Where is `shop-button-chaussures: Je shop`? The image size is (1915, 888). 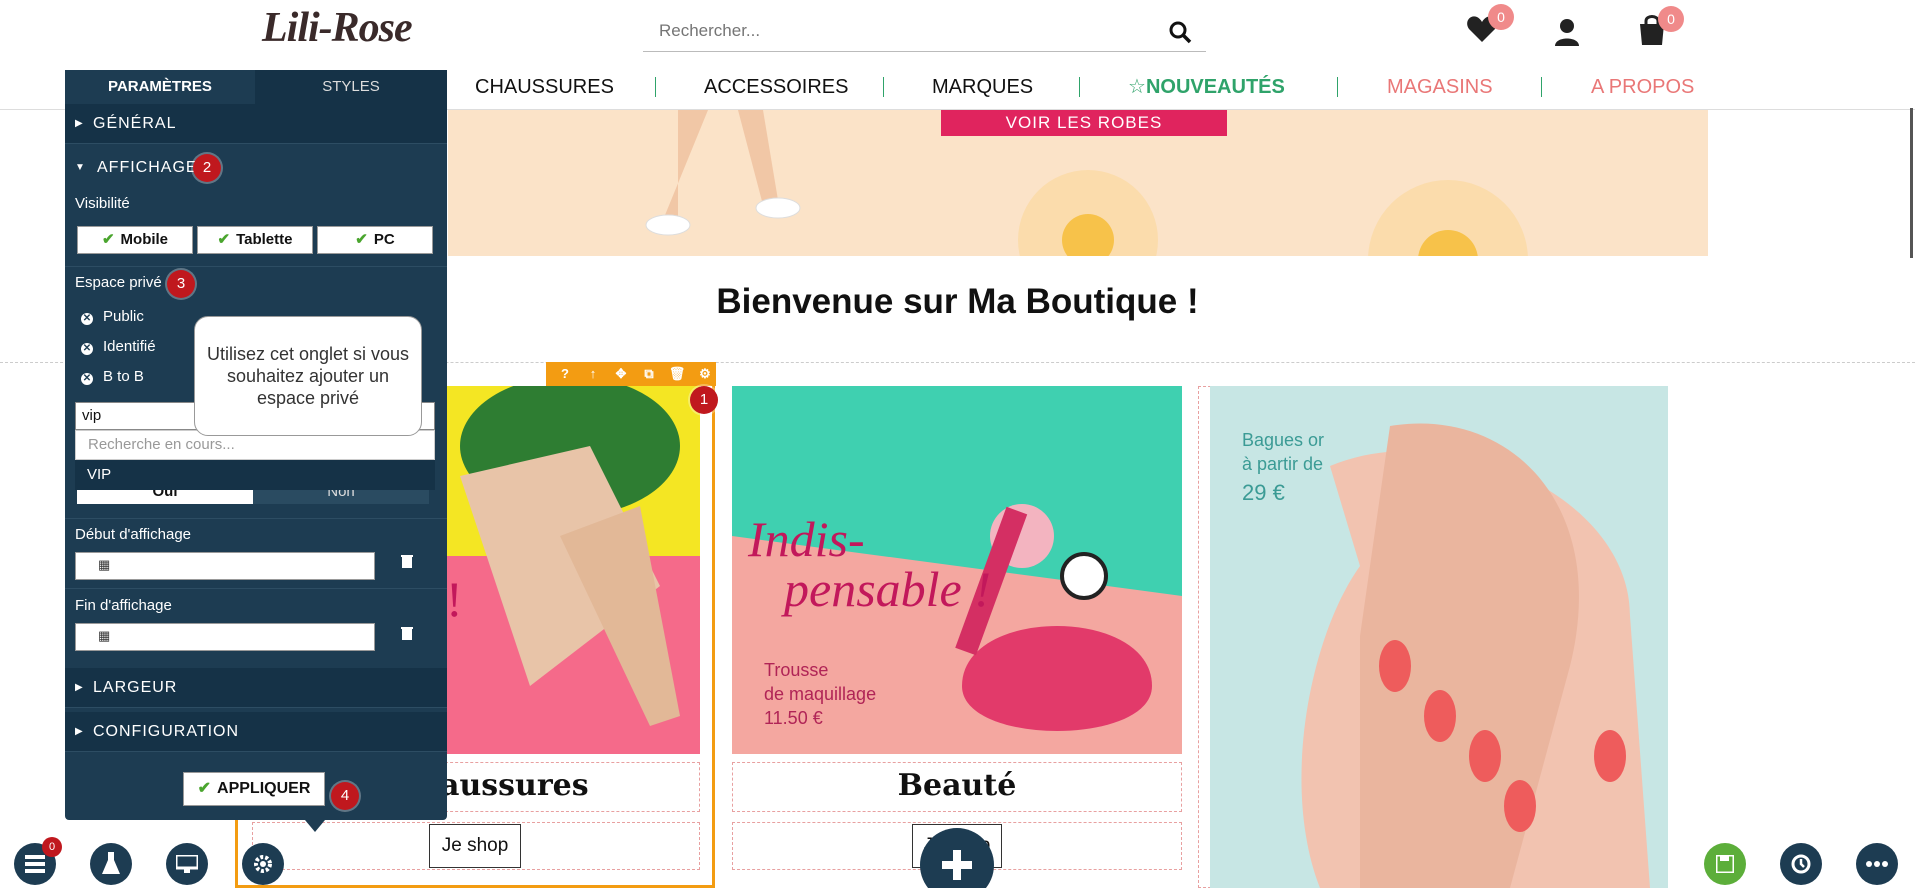 shop-button-chaussures: Je shop is located at coordinates (475, 846).